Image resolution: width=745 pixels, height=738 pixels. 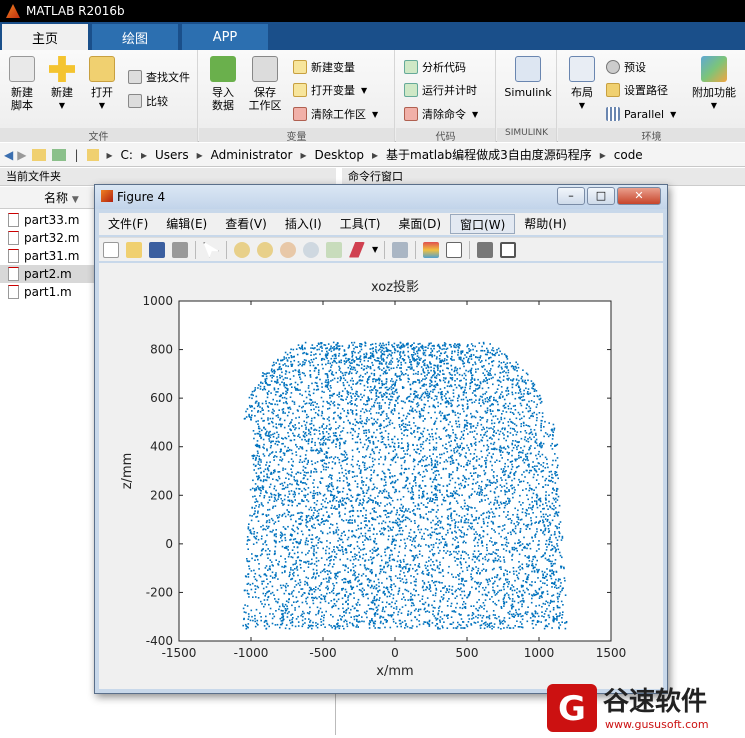 I want to click on open-button: 打开 ▼, so click(x=102, y=84).